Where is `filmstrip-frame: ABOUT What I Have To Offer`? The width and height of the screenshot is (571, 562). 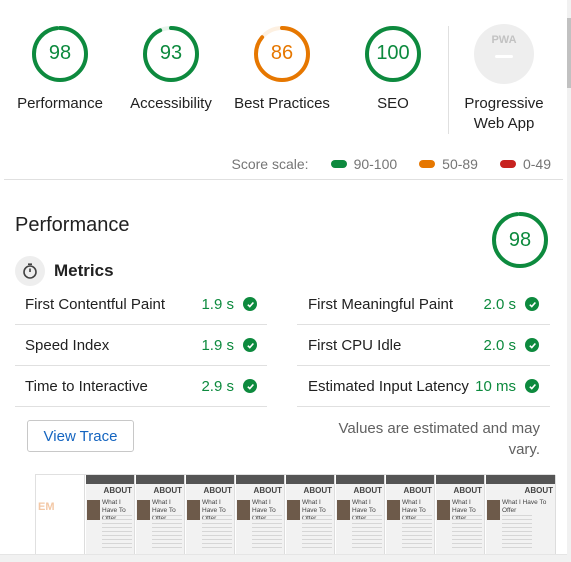
filmstrip-frame: ABOUT What I Have To Offer is located at coordinates (521, 515).